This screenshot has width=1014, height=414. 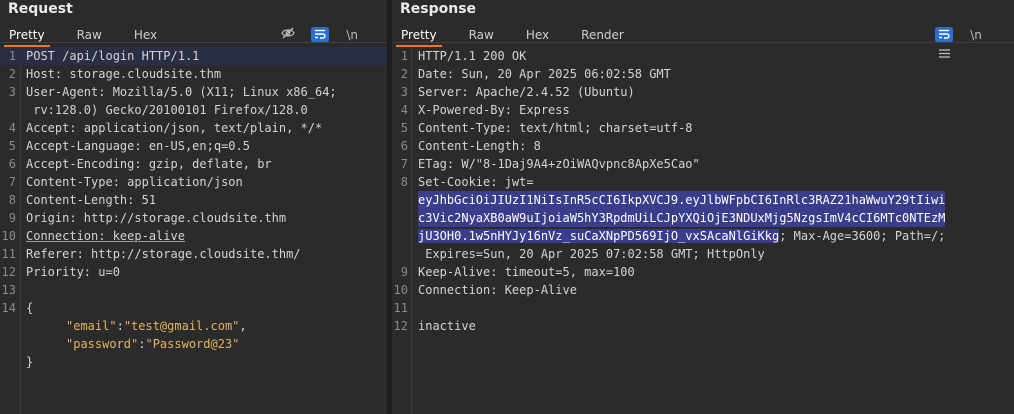 I want to click on json-key: "password", so click(x=102, y=344).